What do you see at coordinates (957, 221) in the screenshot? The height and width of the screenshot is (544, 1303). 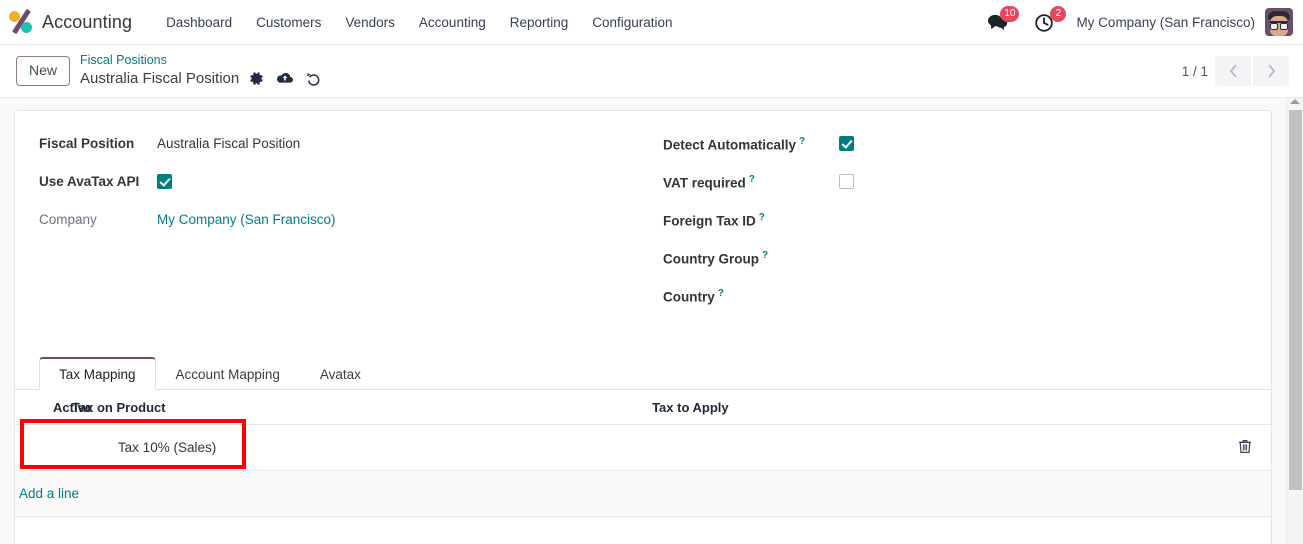 I see `field-foreign-tax-id: Foreign Tax ID?` at bounding box center [957, 221].